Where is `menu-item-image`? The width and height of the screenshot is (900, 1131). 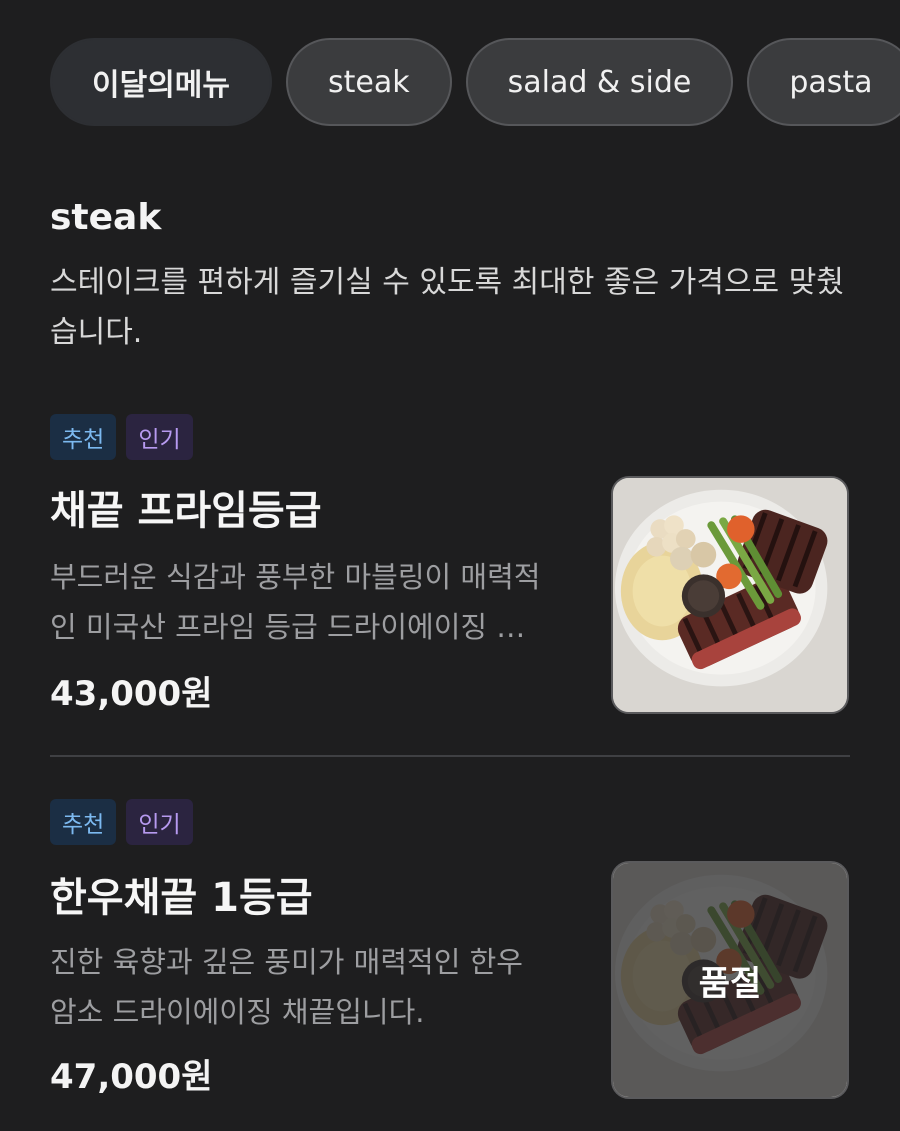 menu-item-image is located at coordinates (730, 595).